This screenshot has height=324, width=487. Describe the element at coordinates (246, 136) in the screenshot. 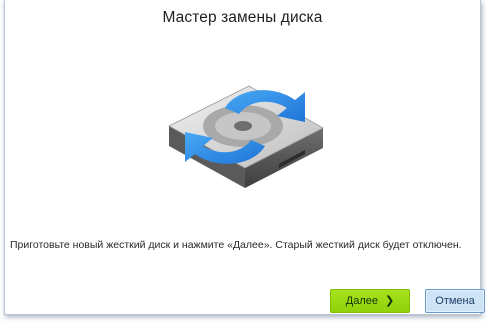

I see `hard-drive-replace-icon` at that location.